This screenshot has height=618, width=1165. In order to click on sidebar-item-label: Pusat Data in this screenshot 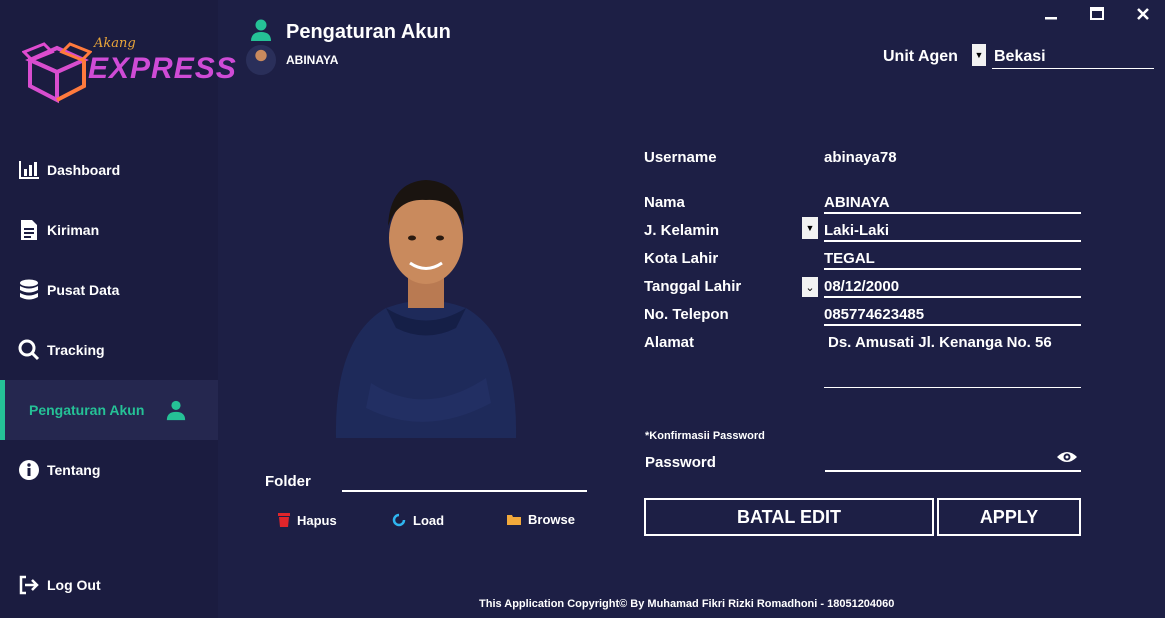, I will do `click(83, 290)`.